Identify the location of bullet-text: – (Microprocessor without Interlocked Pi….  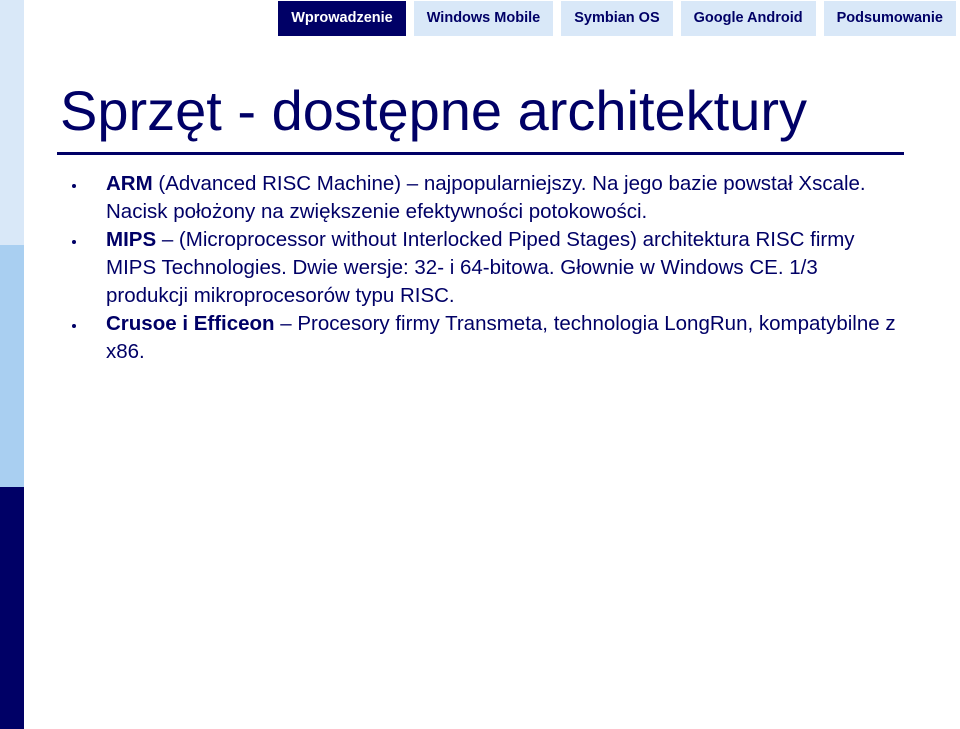
(480, 267).